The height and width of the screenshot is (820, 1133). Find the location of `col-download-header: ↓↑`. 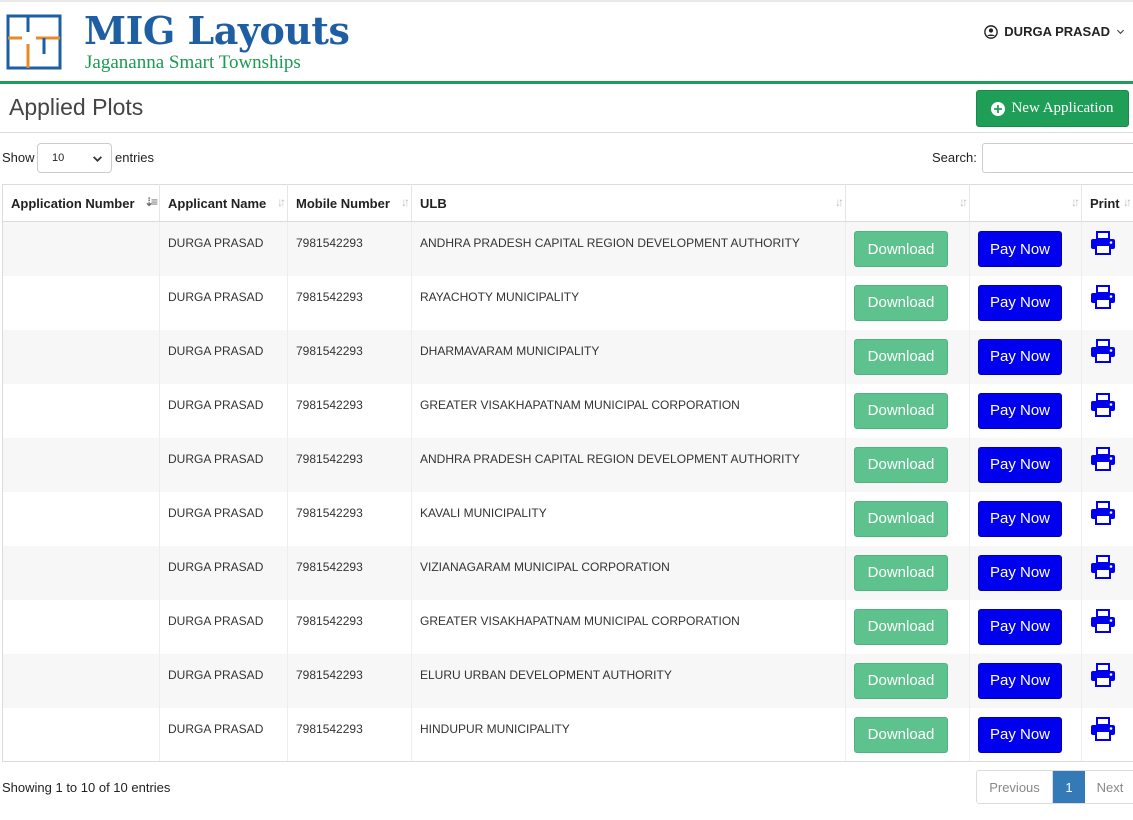

col-download-header: ↓↑ is located at coordinates (907, 203).